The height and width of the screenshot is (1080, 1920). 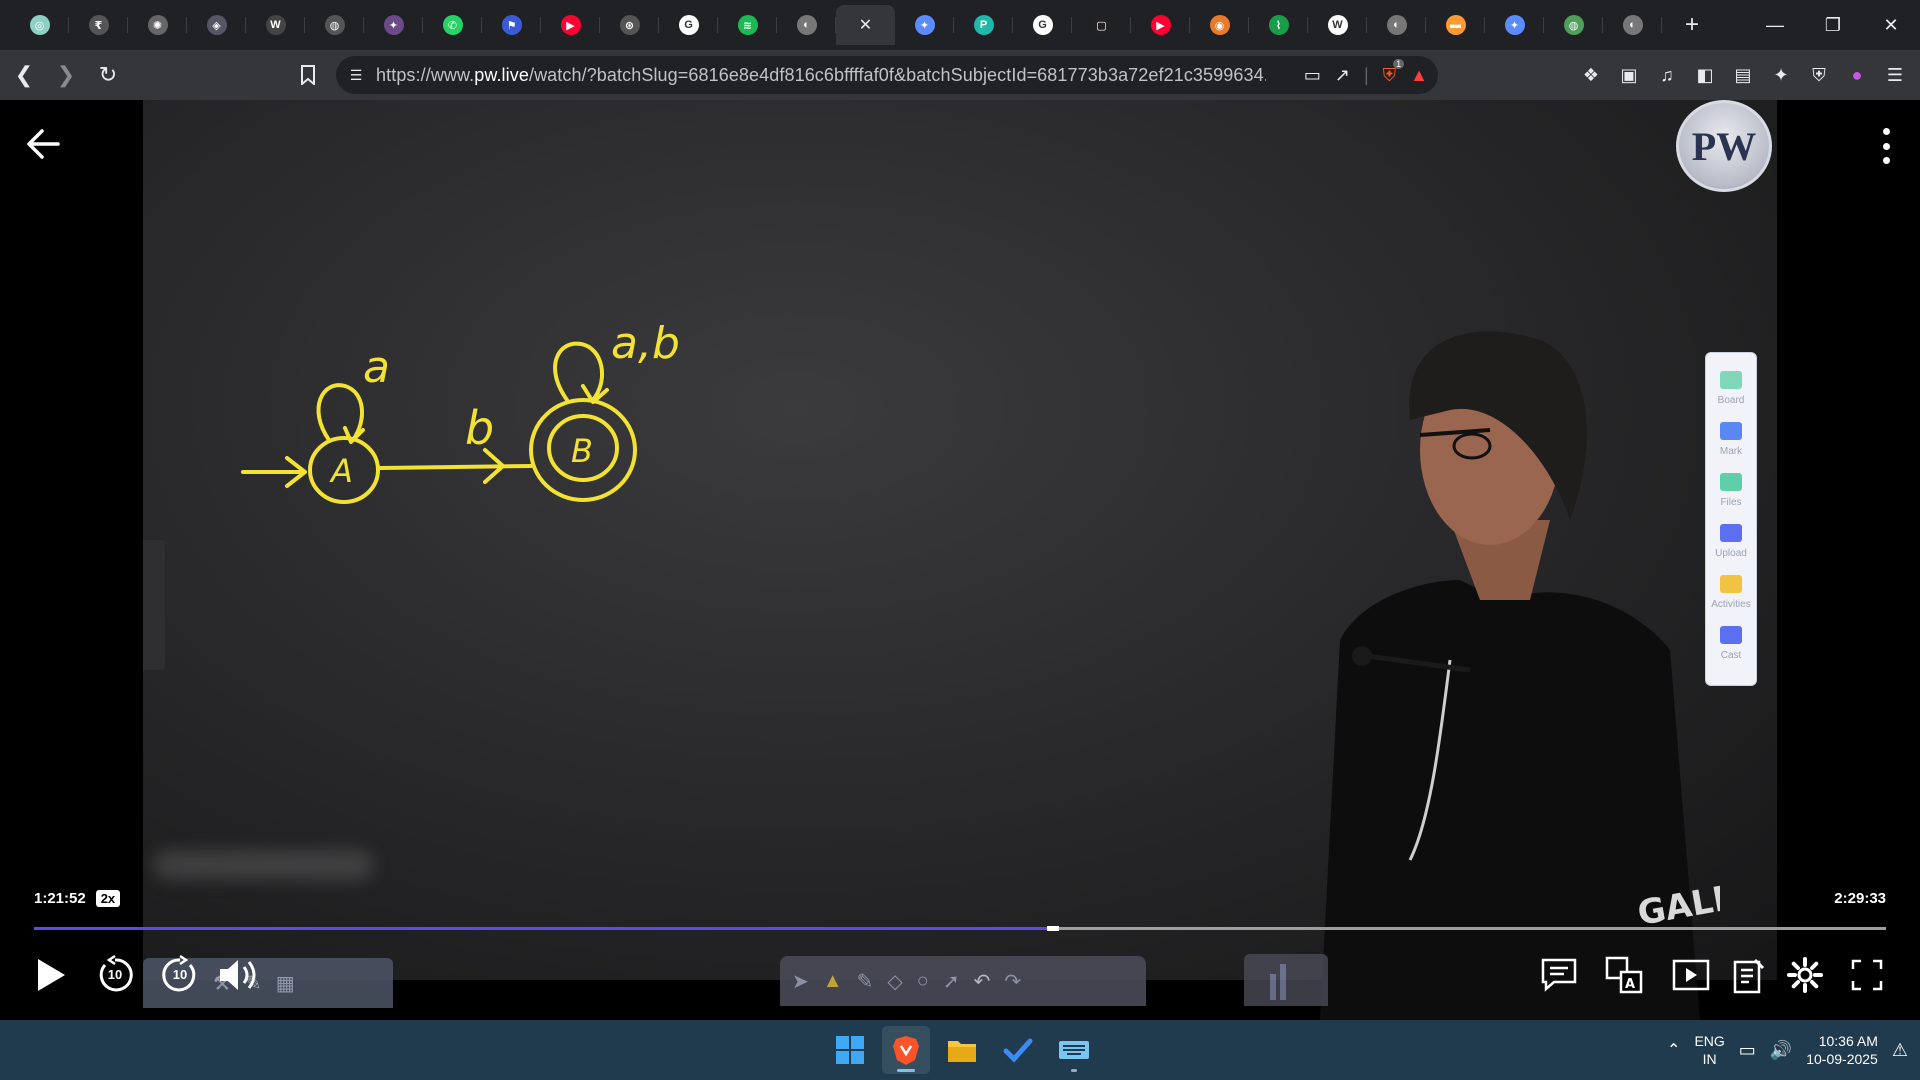 What do you see at coordinates (51, 975) in the screenshot?
I see `play-button` at bounding box center [51, 975].